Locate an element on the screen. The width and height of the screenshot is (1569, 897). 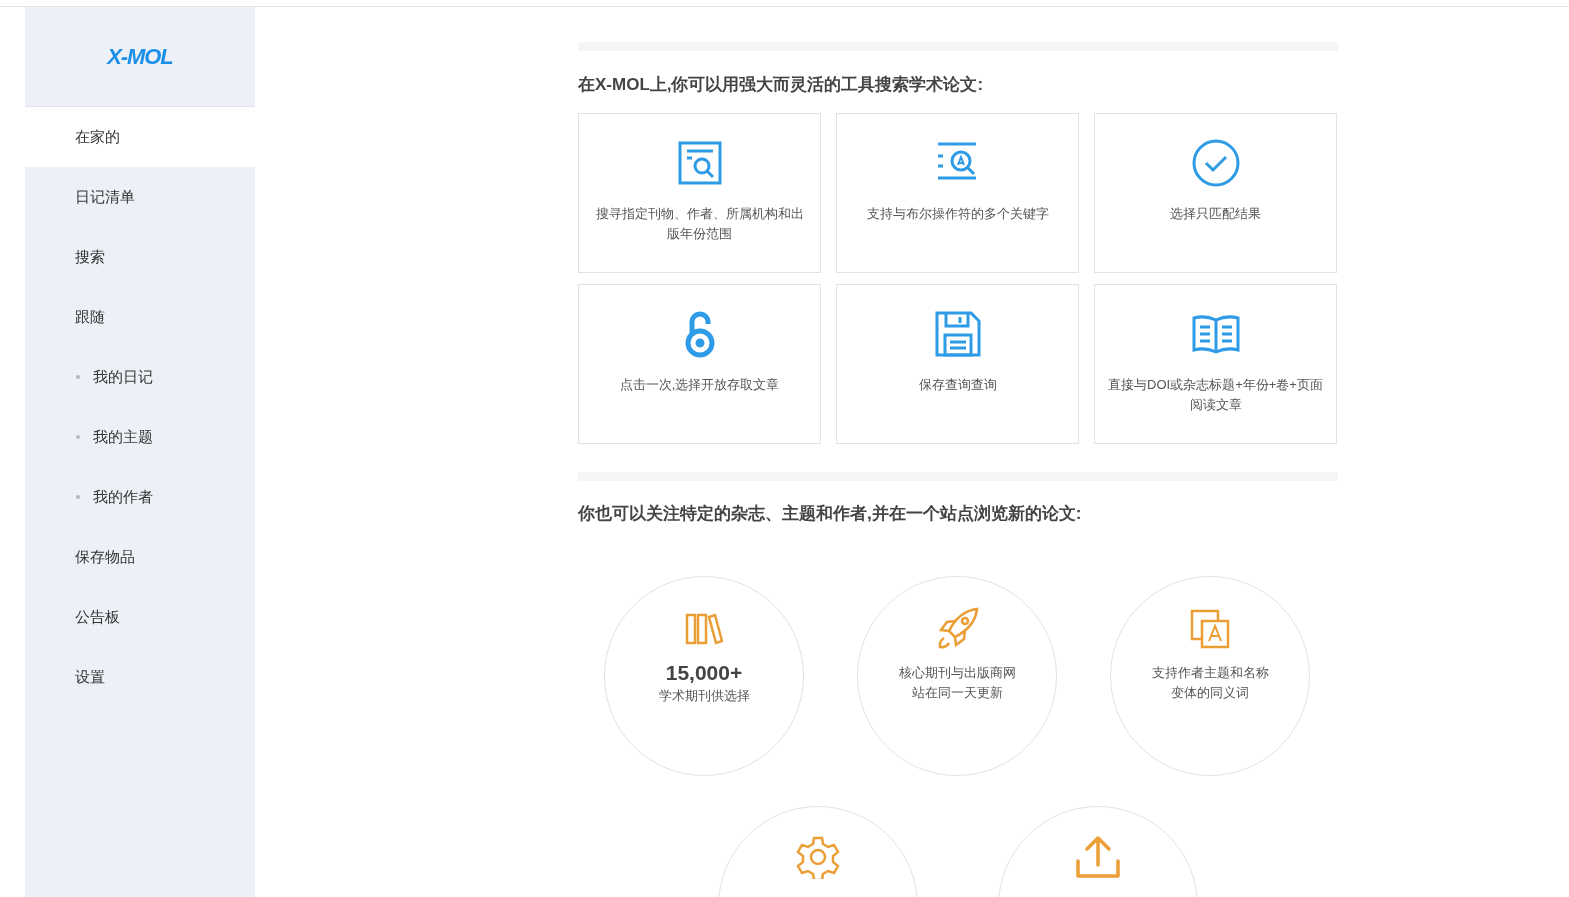
books-icon is located at coordinates (704, 629).